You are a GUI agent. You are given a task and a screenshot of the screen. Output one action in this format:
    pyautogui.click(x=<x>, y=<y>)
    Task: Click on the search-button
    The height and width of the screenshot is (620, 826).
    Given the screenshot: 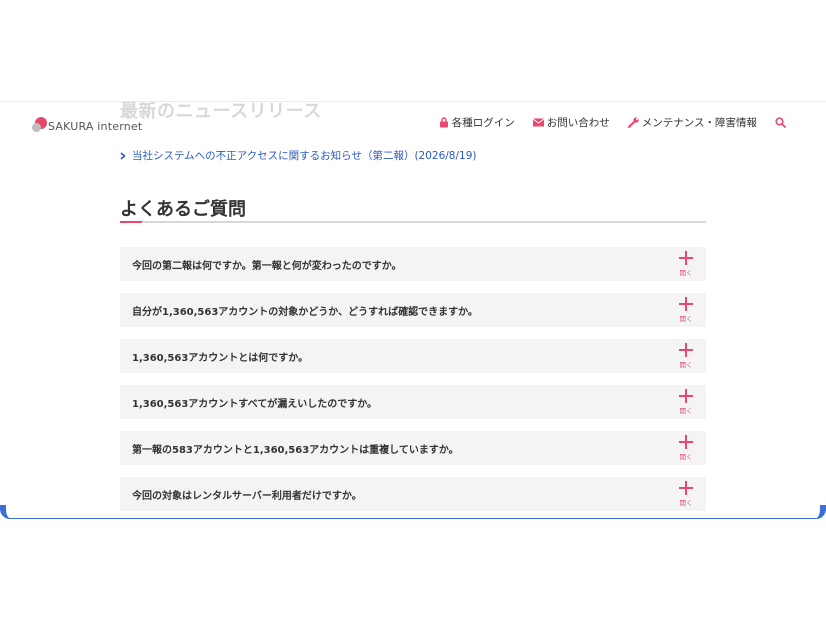 What is the action you would take?
    pyautogui.click(x=780, y=122)
    